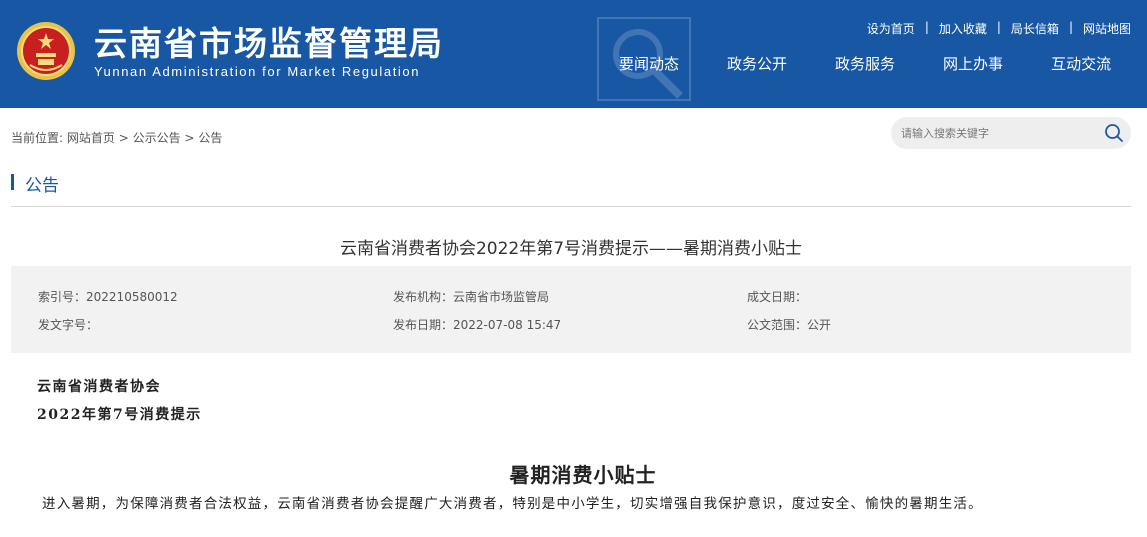 The height and width of the screenshot is (537, 1147). I want to click on issuing-organization: 云南省消费者协会, so click(99, 387).